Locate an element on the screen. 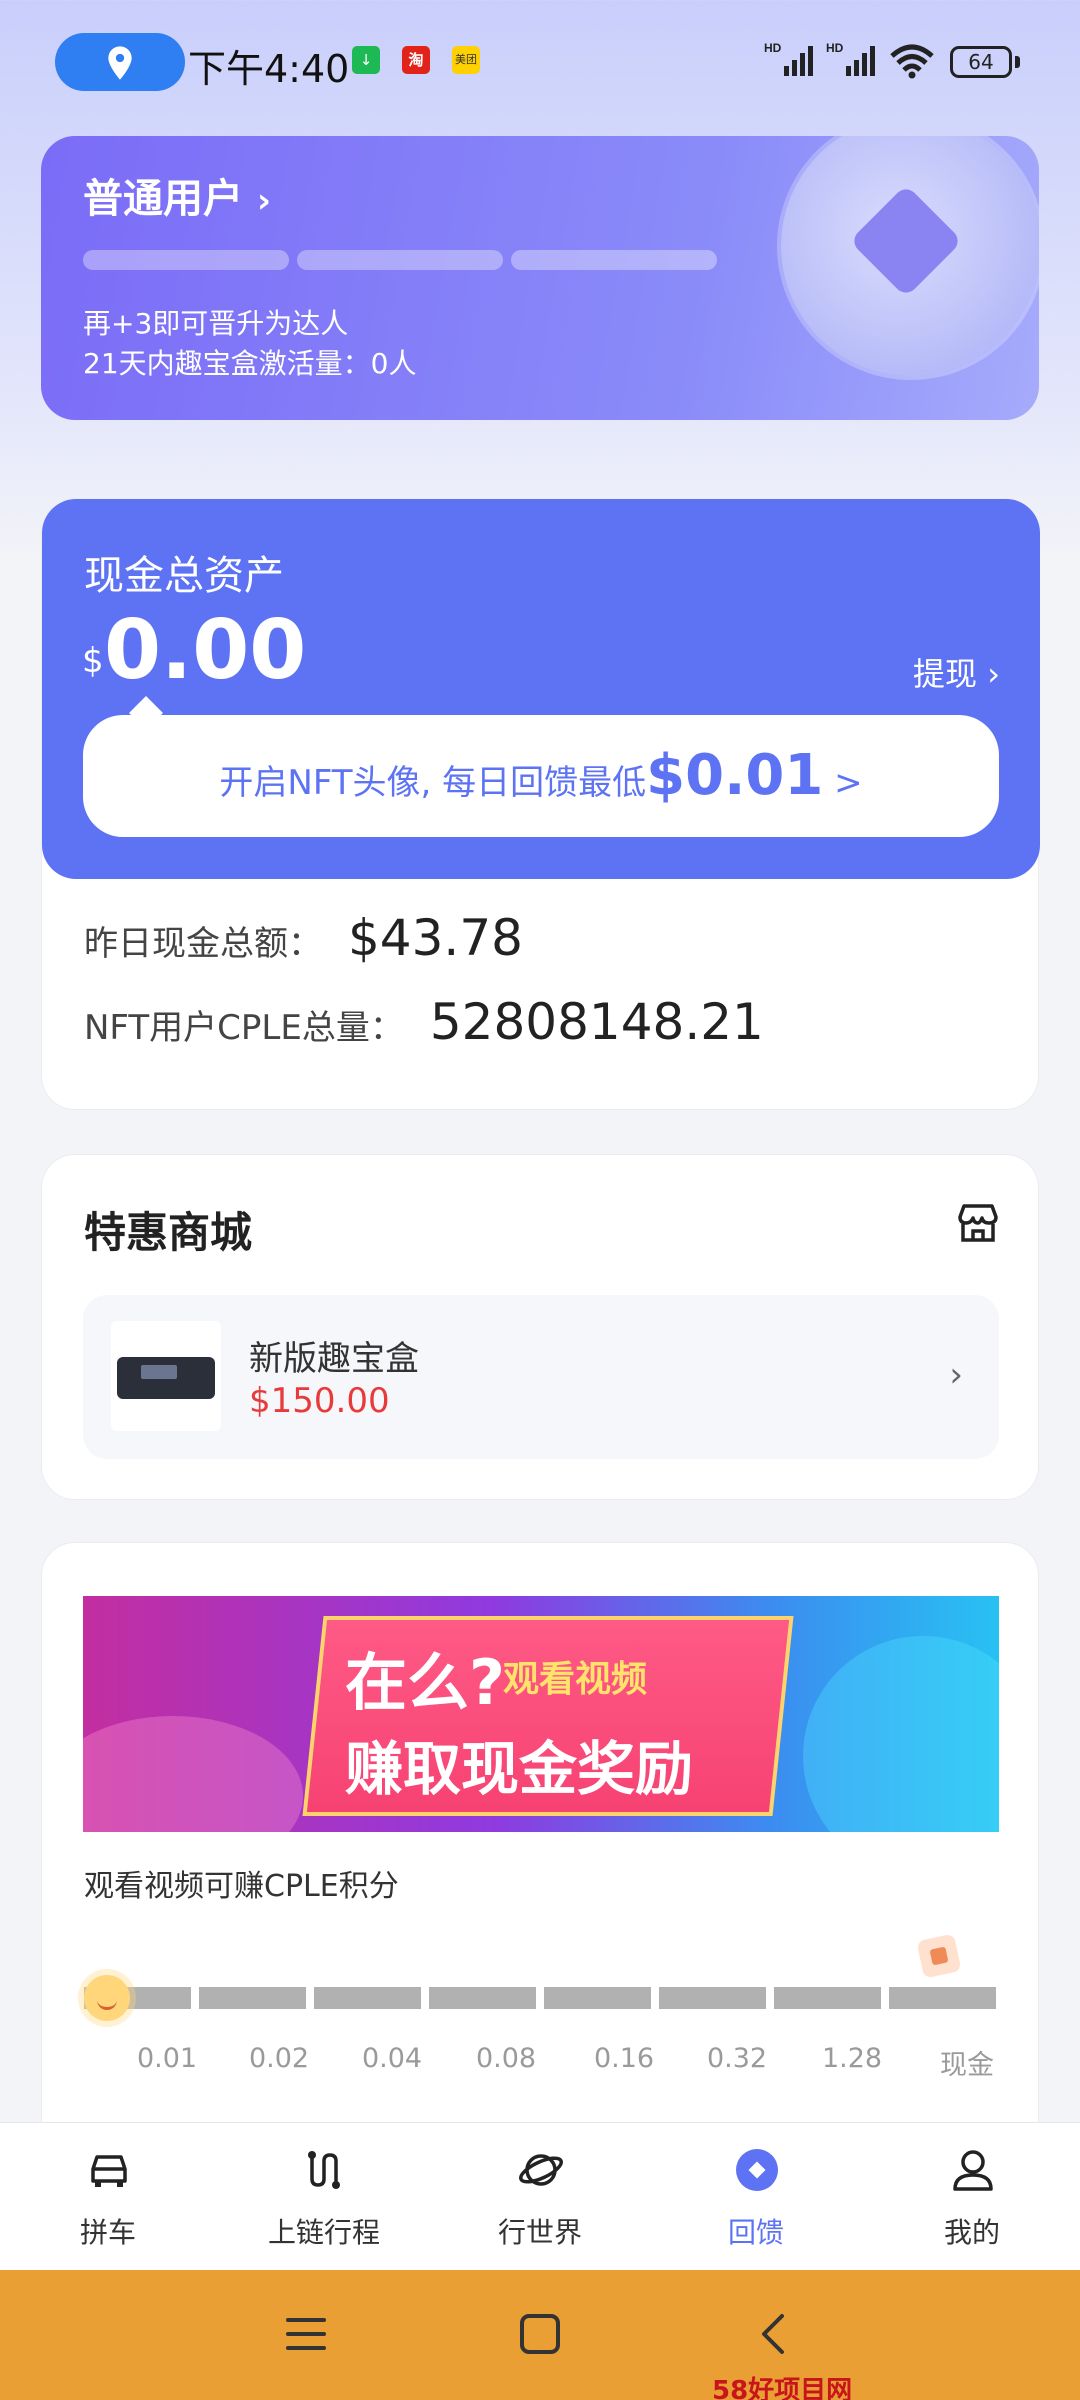 The image size is (1080, 2400). tab-label: 上链行程 is located at coordinates (323, 2232).